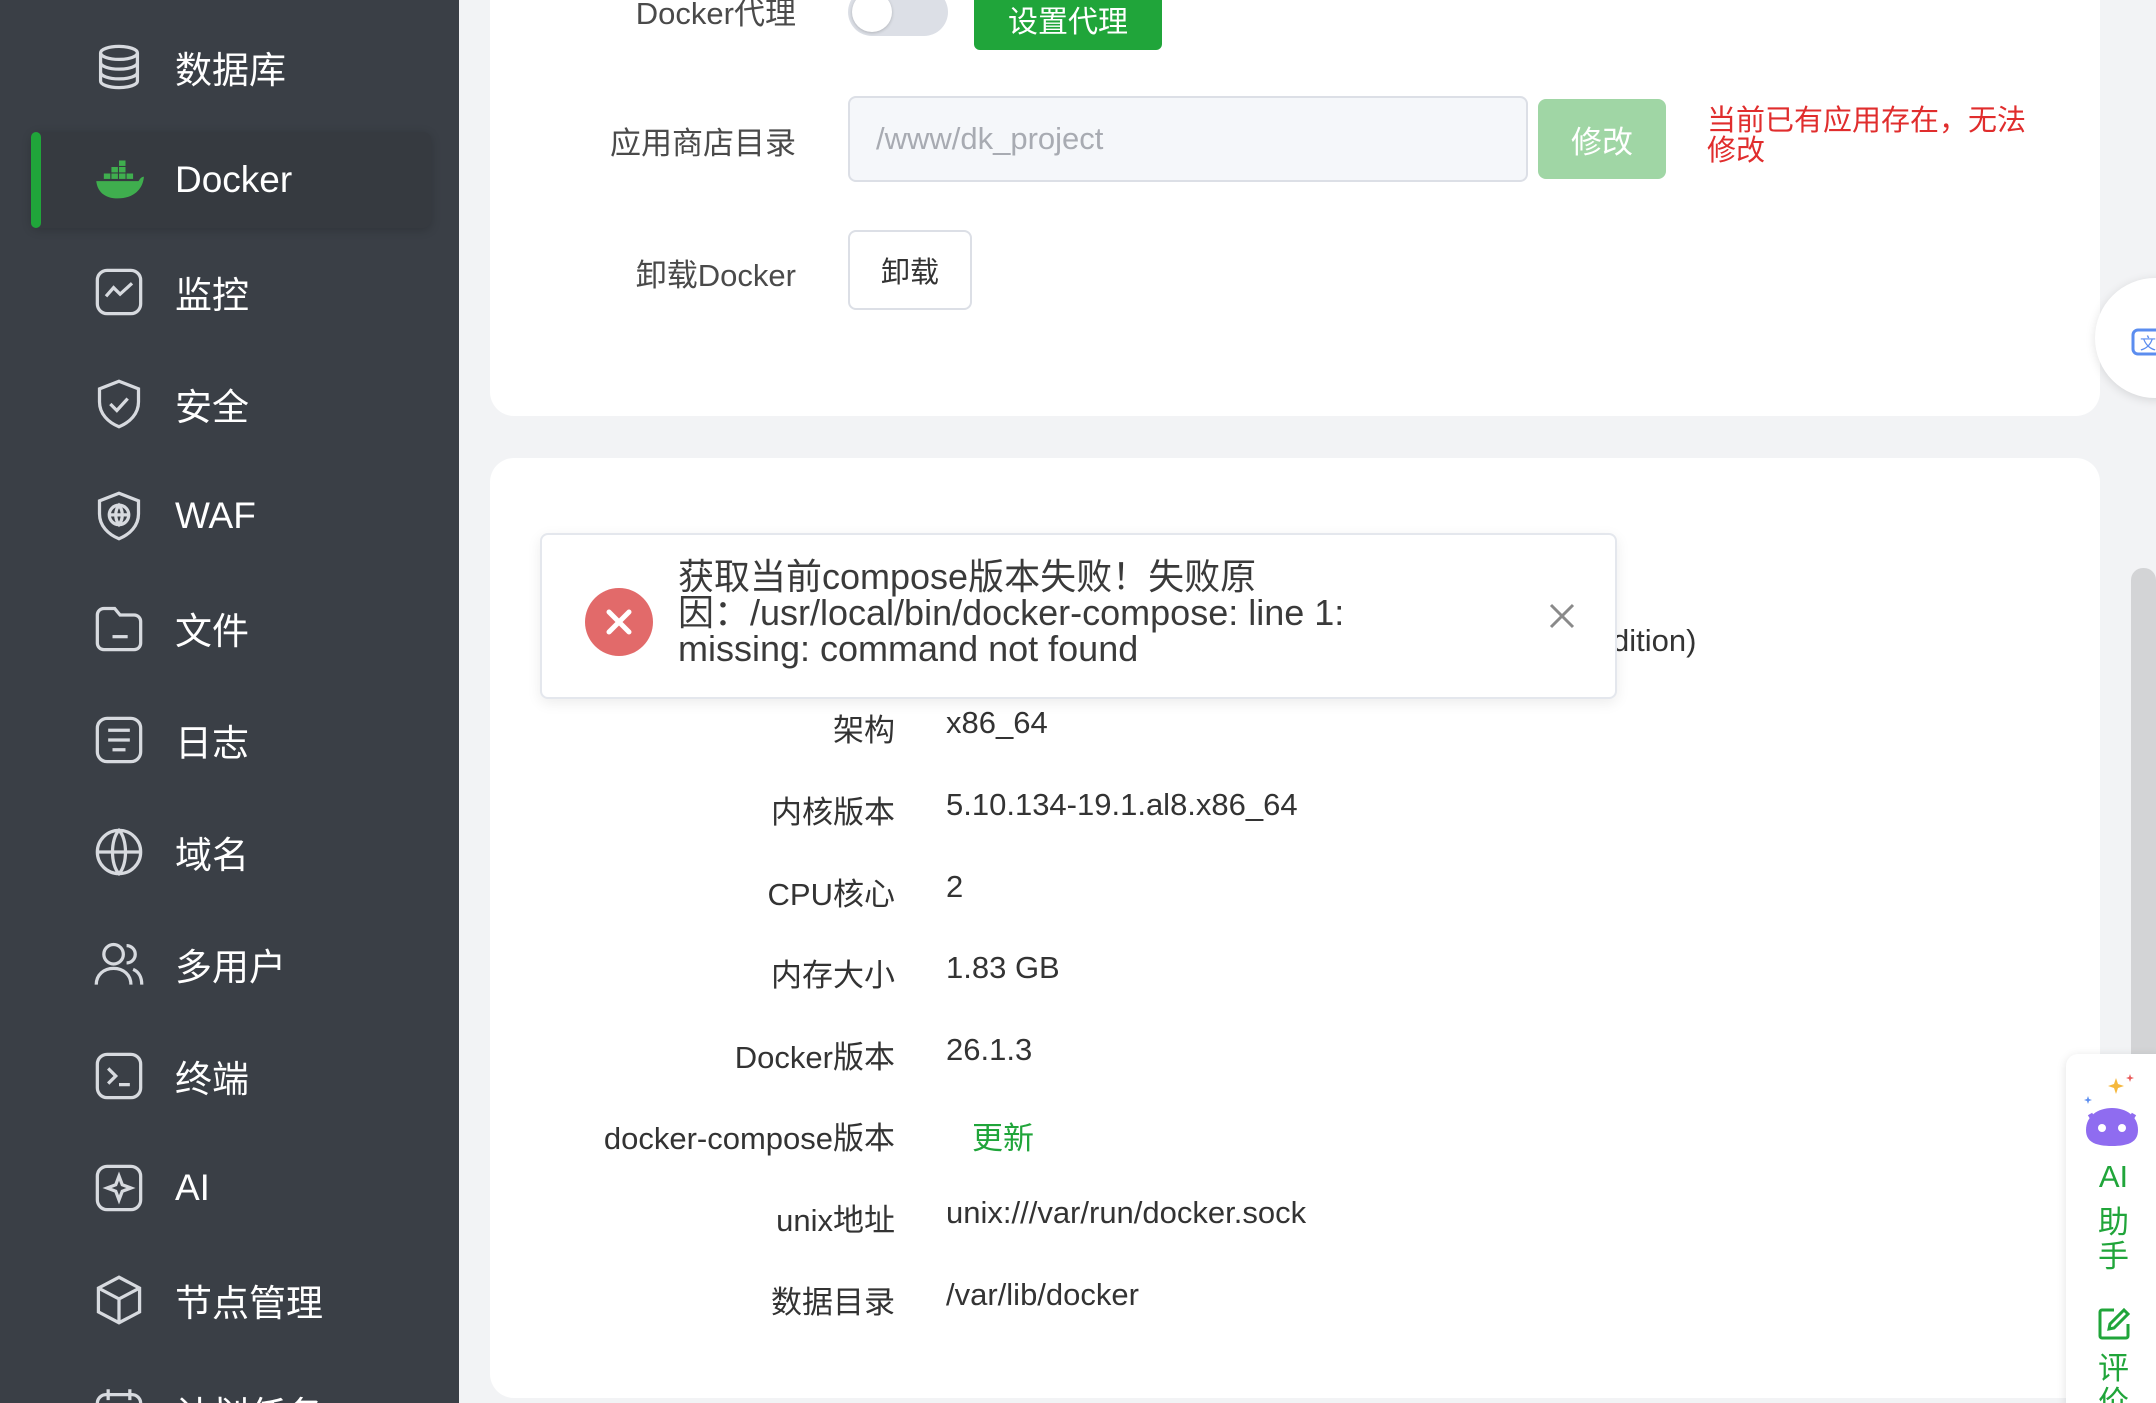 This screenshot has height=1403, width=2156. What do you see at coordinates (119, 516) in the screenshot?
I see `waf-shield-icon` at bounding box center [119, 516].